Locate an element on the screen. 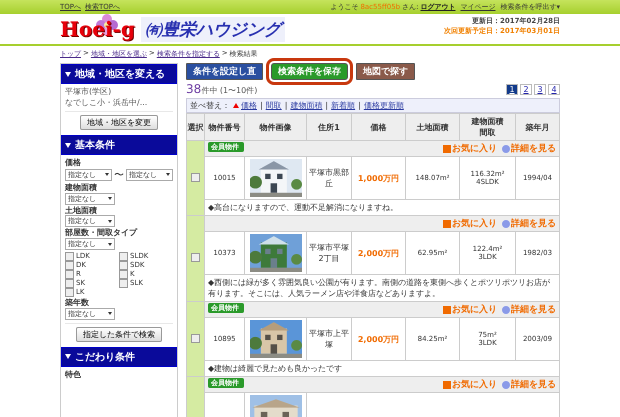  price-cell: 1,000万円 is located at coordinates (379, 178).